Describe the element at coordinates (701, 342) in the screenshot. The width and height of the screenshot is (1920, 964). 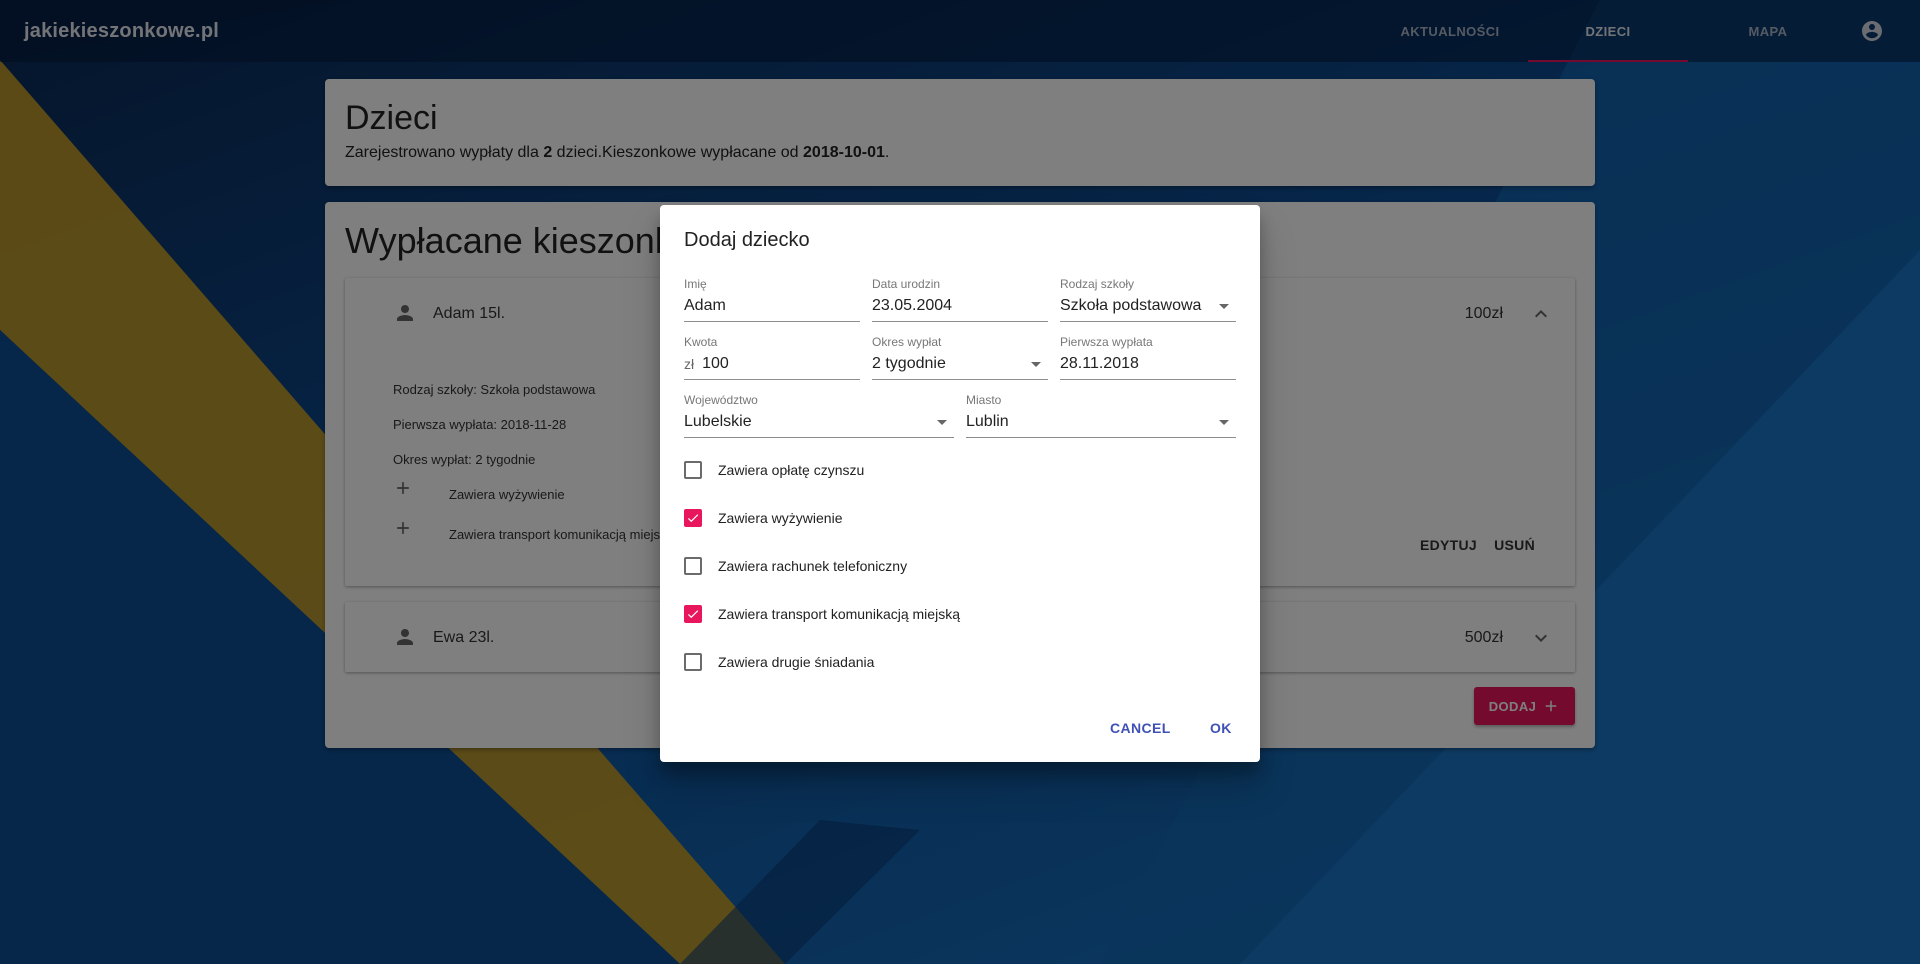
I see `amount-label: Kwota` at that location.